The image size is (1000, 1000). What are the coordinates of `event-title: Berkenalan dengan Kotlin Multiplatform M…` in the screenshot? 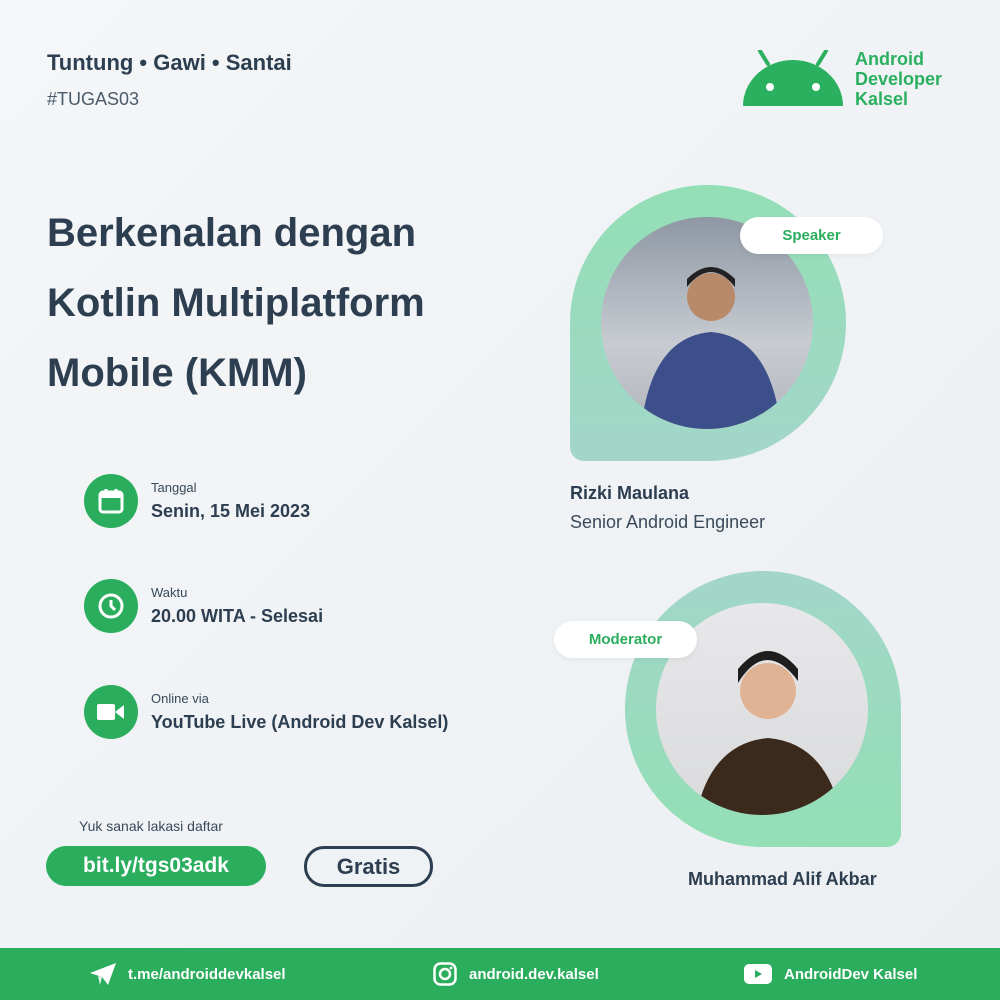 It's located at (287, 303).